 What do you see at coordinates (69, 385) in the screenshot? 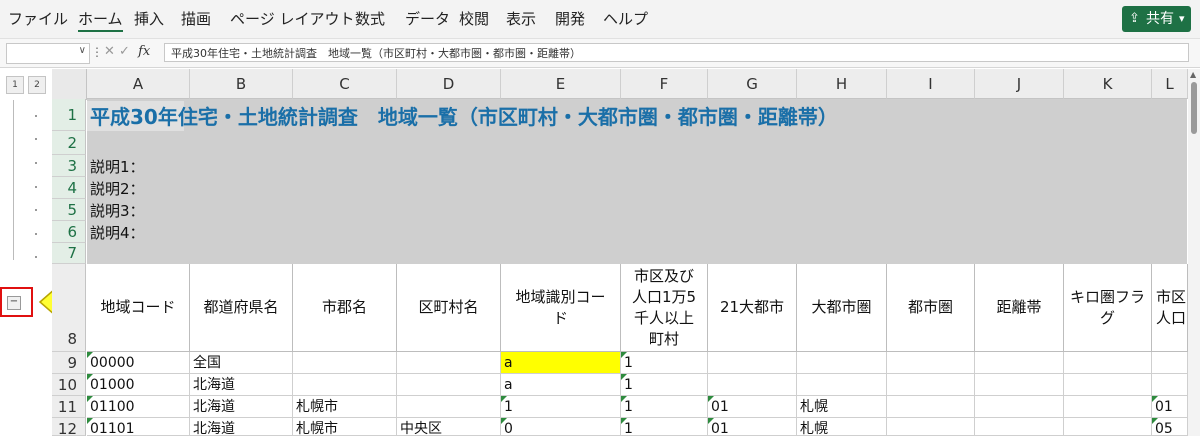
I see `row-header-10: 10` at bounding box center [69, 385].